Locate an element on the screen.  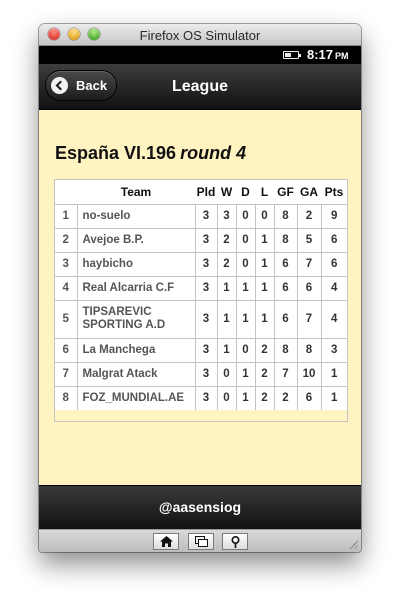
rank-cell: 3 is located at coordinates (66, 263).